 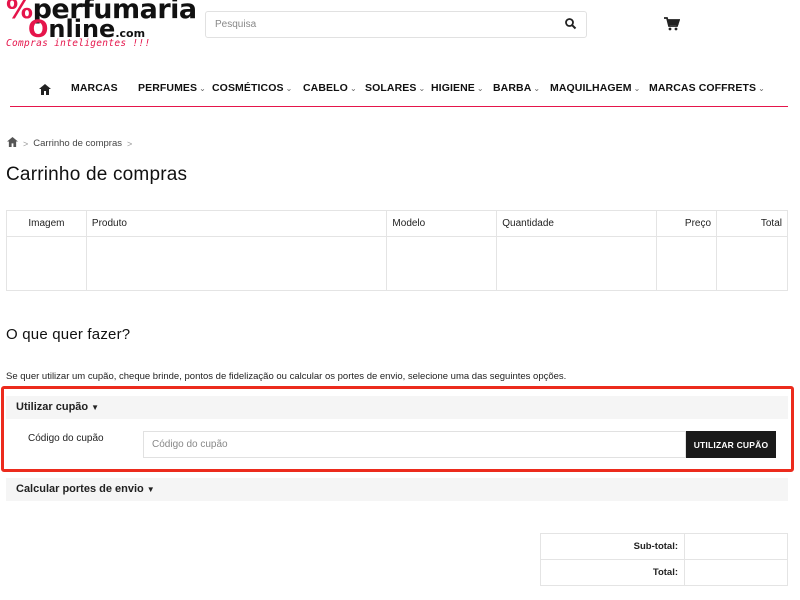 What do you see at coordinates (752, 223) in the screenshot?
I see `column-header-total: Total` at bounding box center [752, 223].